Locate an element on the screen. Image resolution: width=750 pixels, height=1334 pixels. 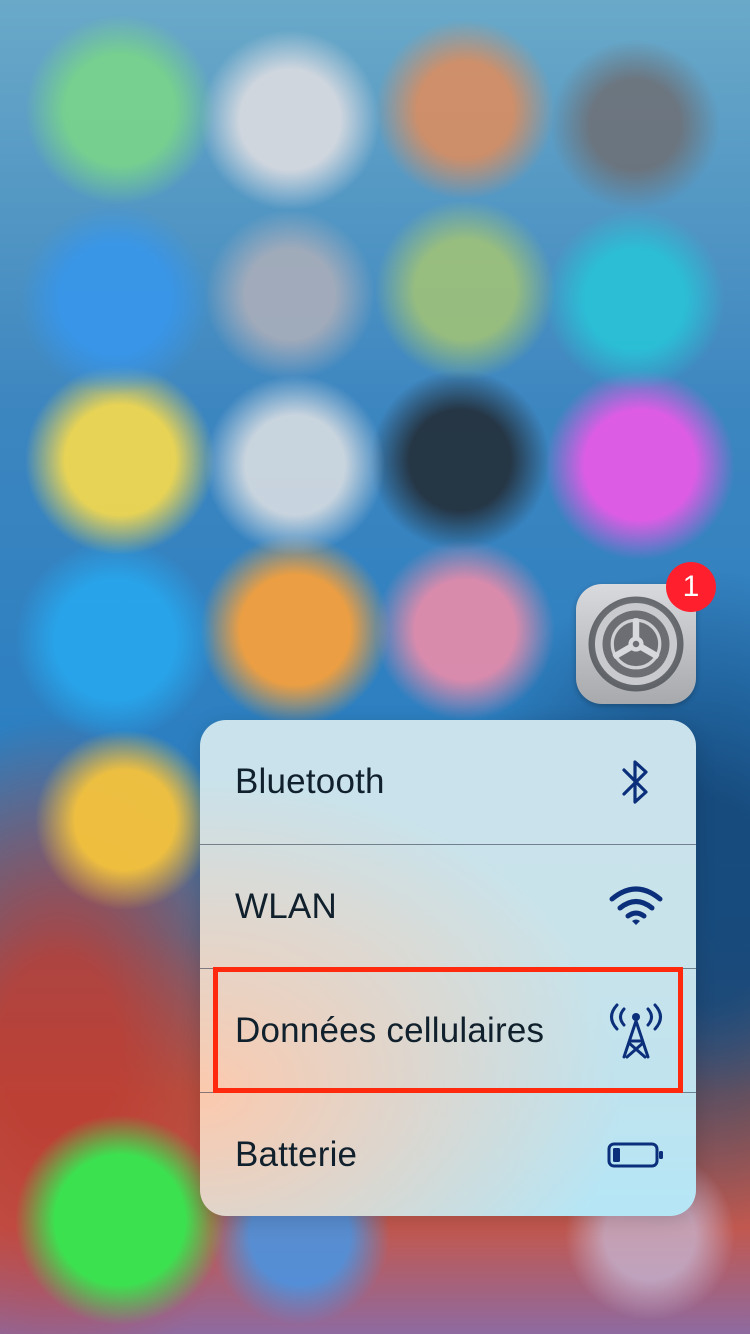
bluetooth-icon is located at coordinates (636, 782).